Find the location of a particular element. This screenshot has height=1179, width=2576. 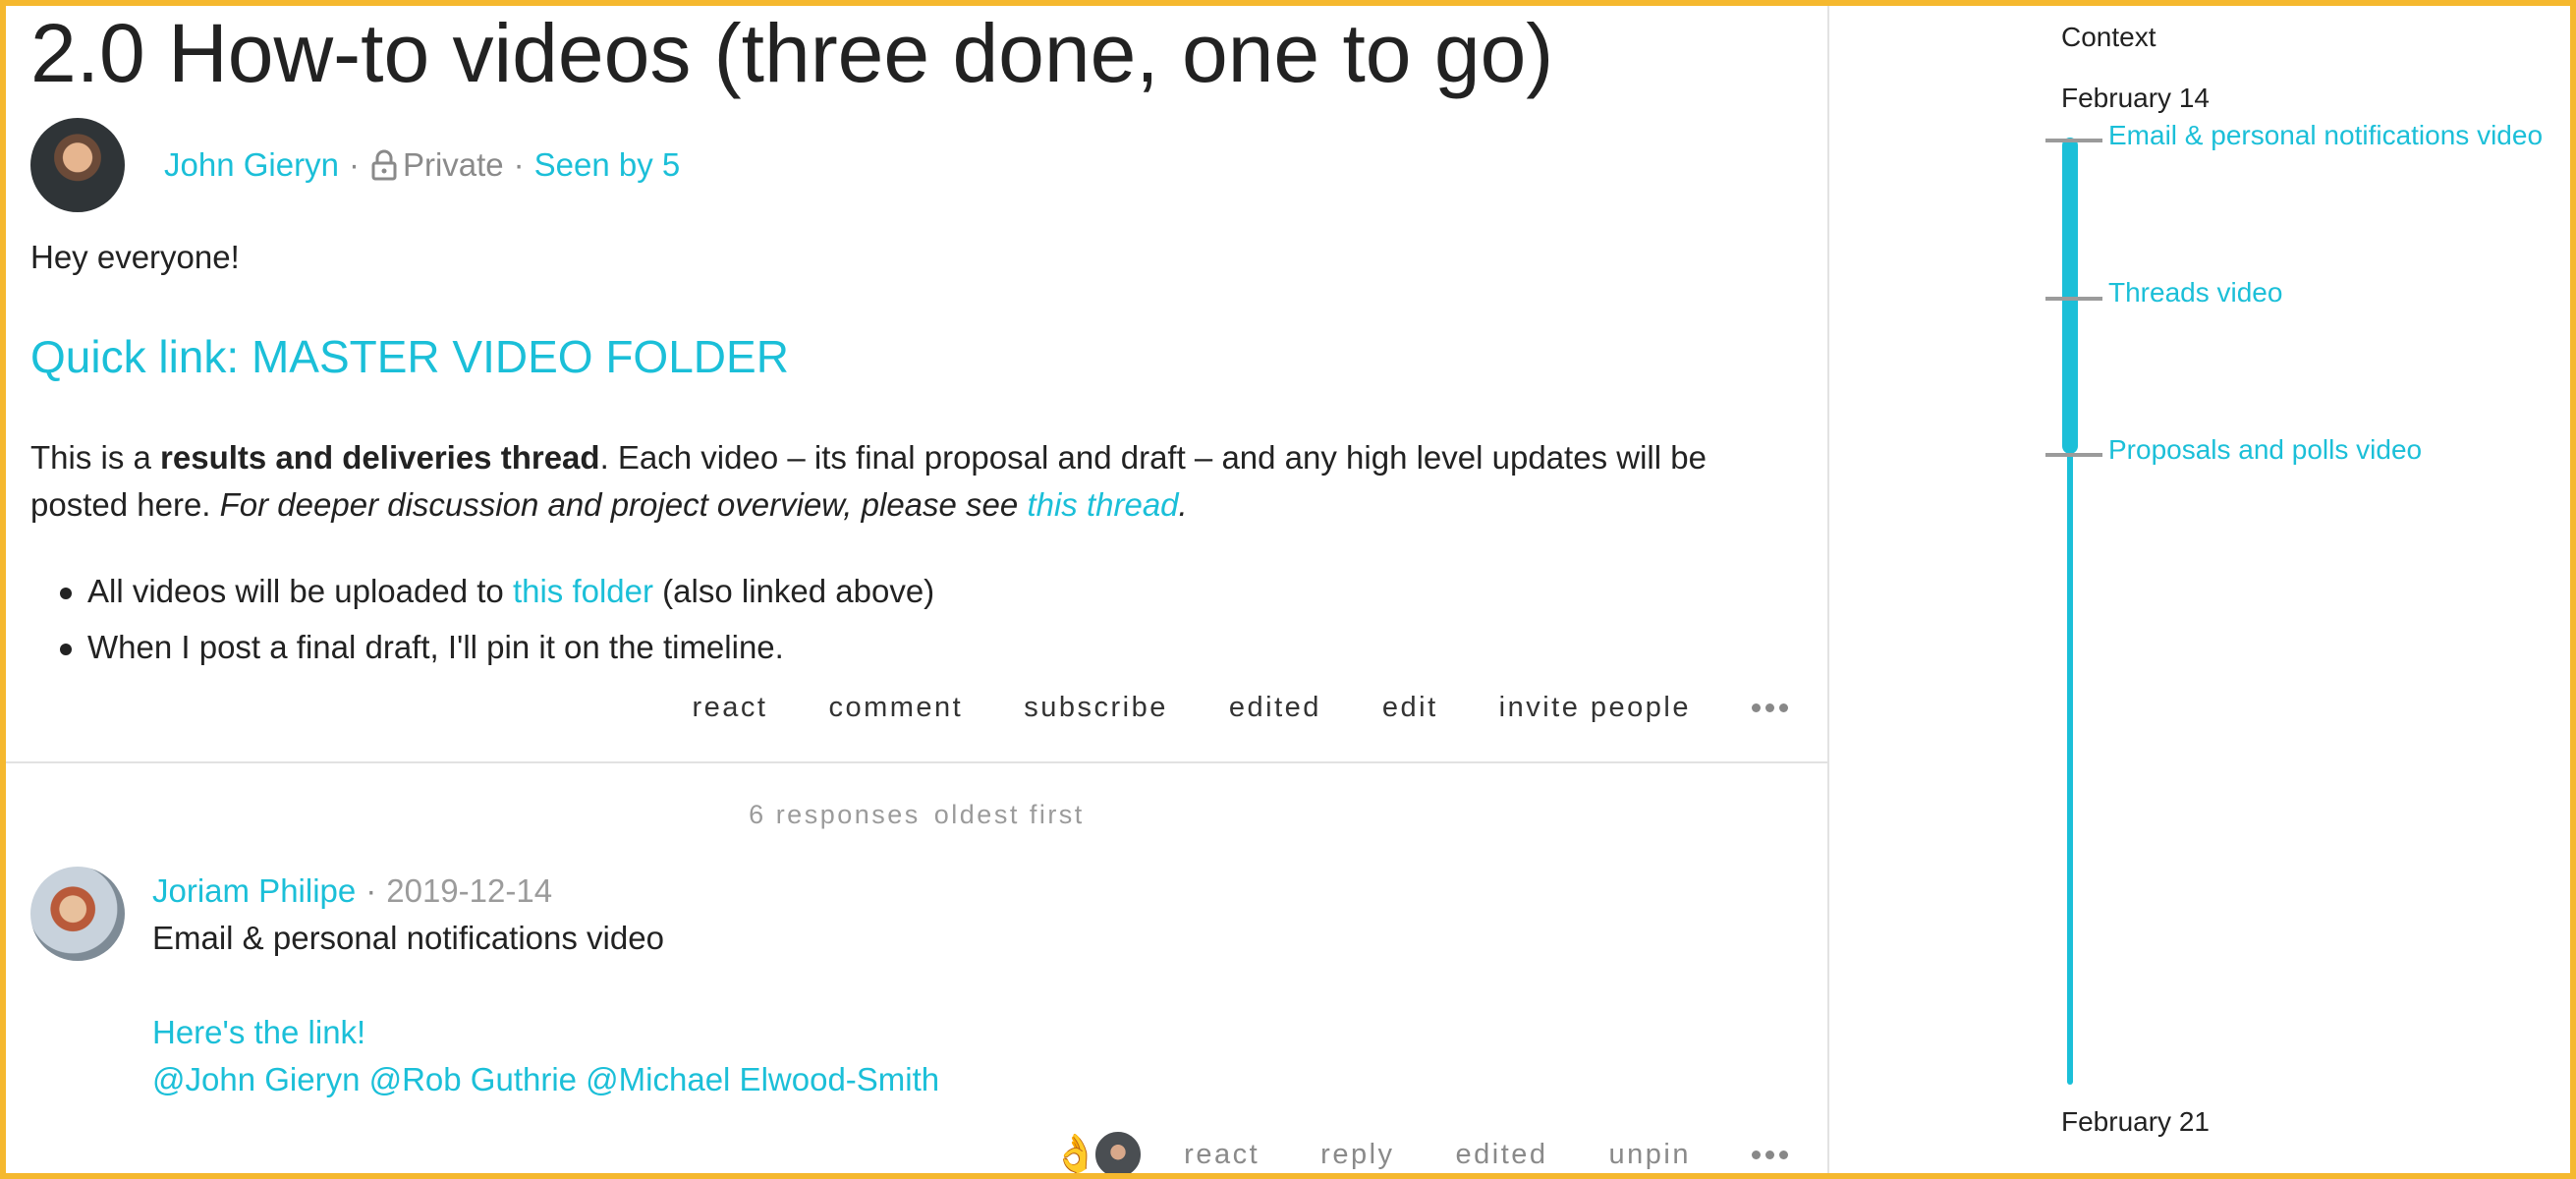

para-bold: results and deliveries thread is located at coordinates (380, 457).